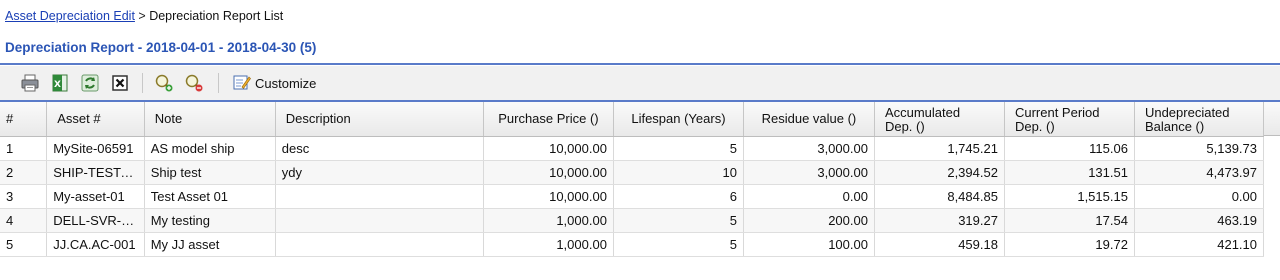  What do you see at coordinates (1199, 244) in the screenshot?
I see `cell-undepreciated-balance: 421.10` at bounding box center [1199, 244].